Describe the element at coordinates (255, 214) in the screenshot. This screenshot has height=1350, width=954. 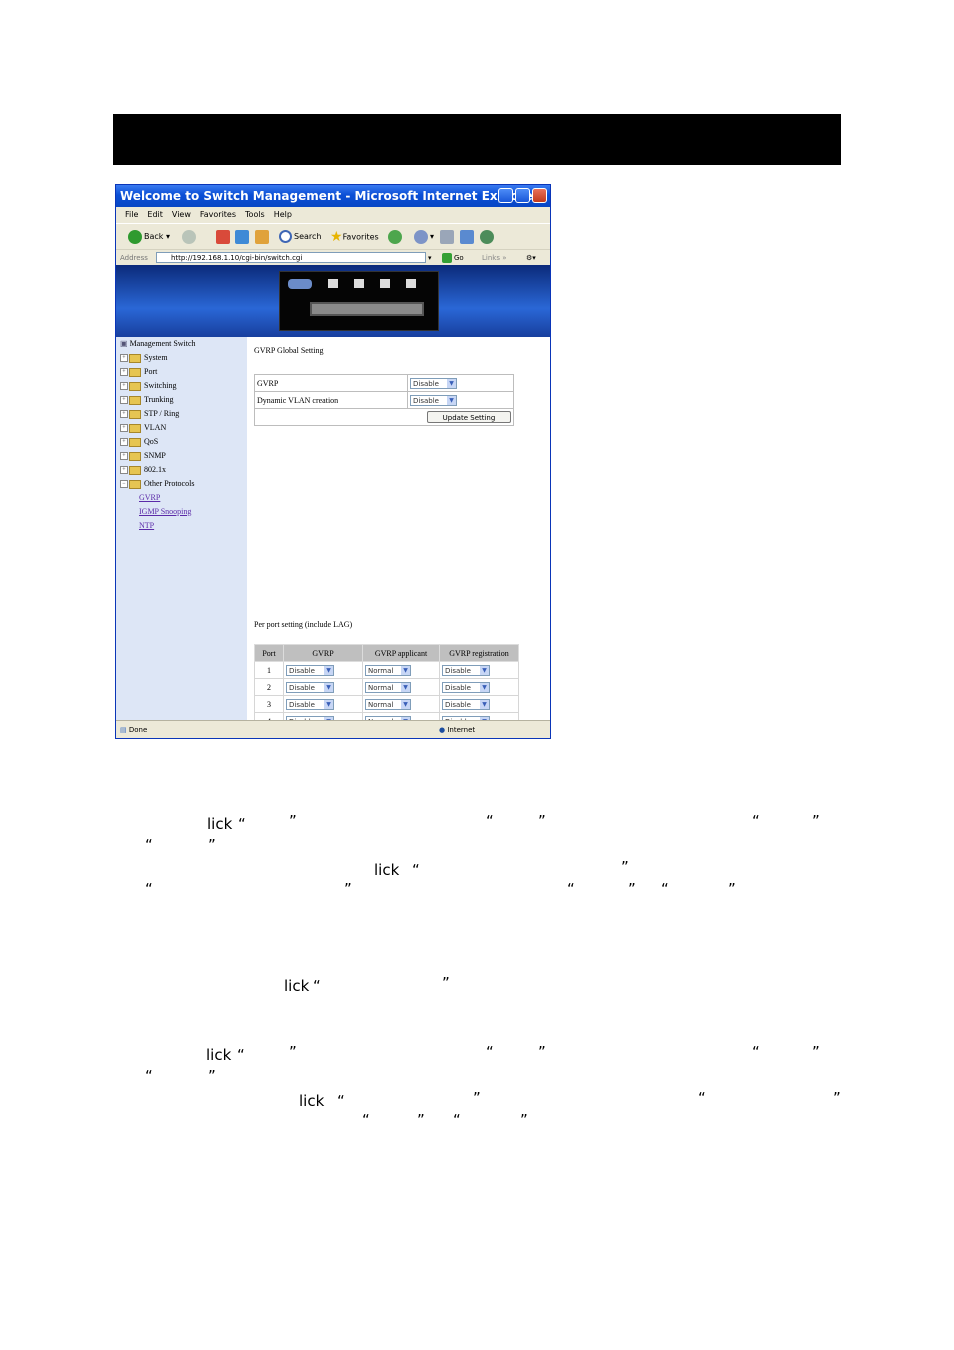
I see `menu-item-tools: Tools` at that location.